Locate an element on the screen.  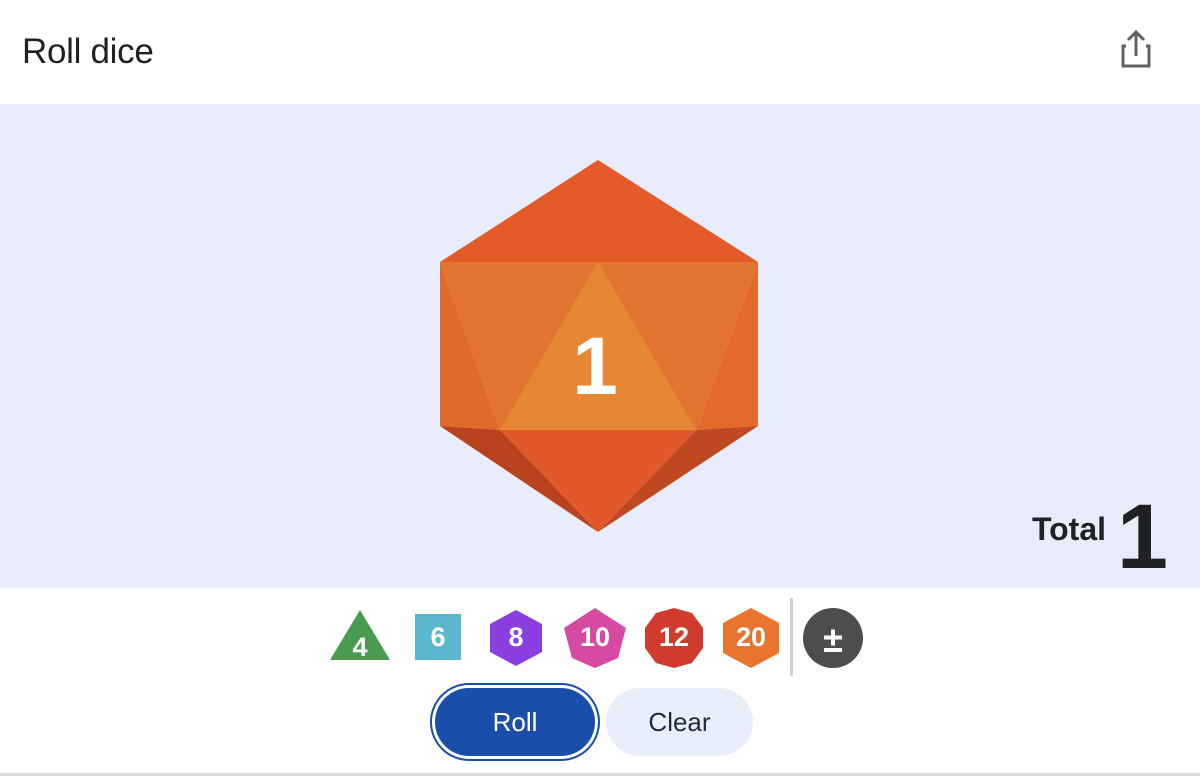
d8-label: 8 is located at coordinates (516, 637).